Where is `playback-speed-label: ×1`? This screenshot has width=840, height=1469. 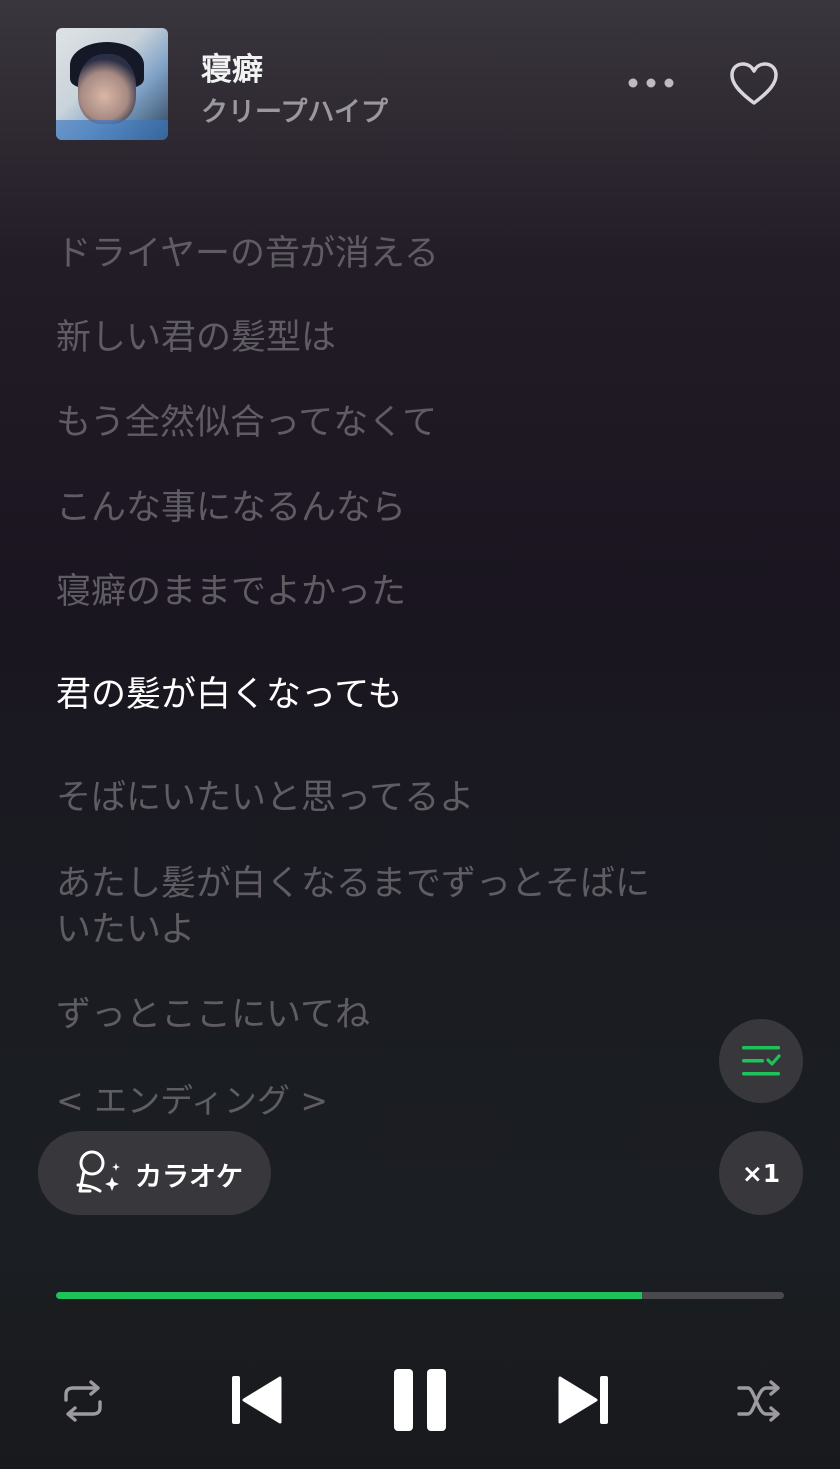 playback-speed-label: ×1 is located at coordinates (761, 1173).